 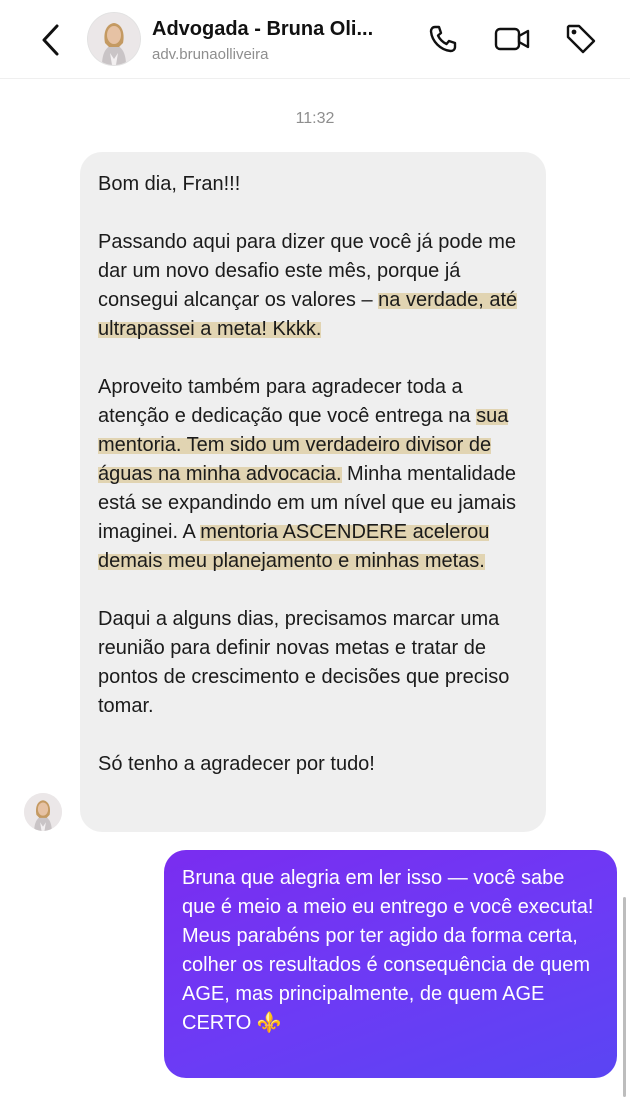 I want to click on video-call-button, so click(x=512, y=39).